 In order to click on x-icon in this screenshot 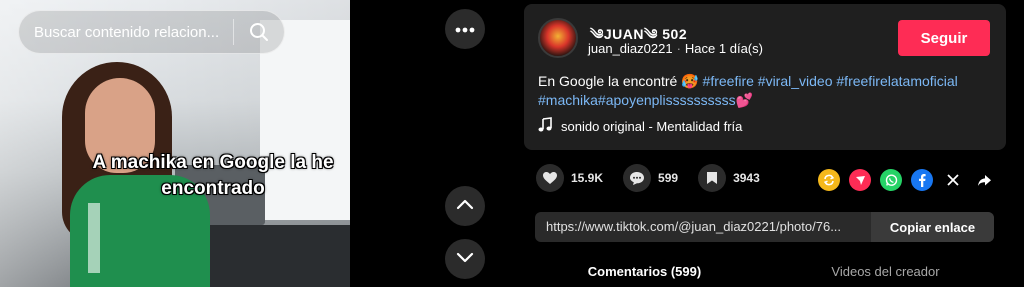, I will do `click(953, 180)`.